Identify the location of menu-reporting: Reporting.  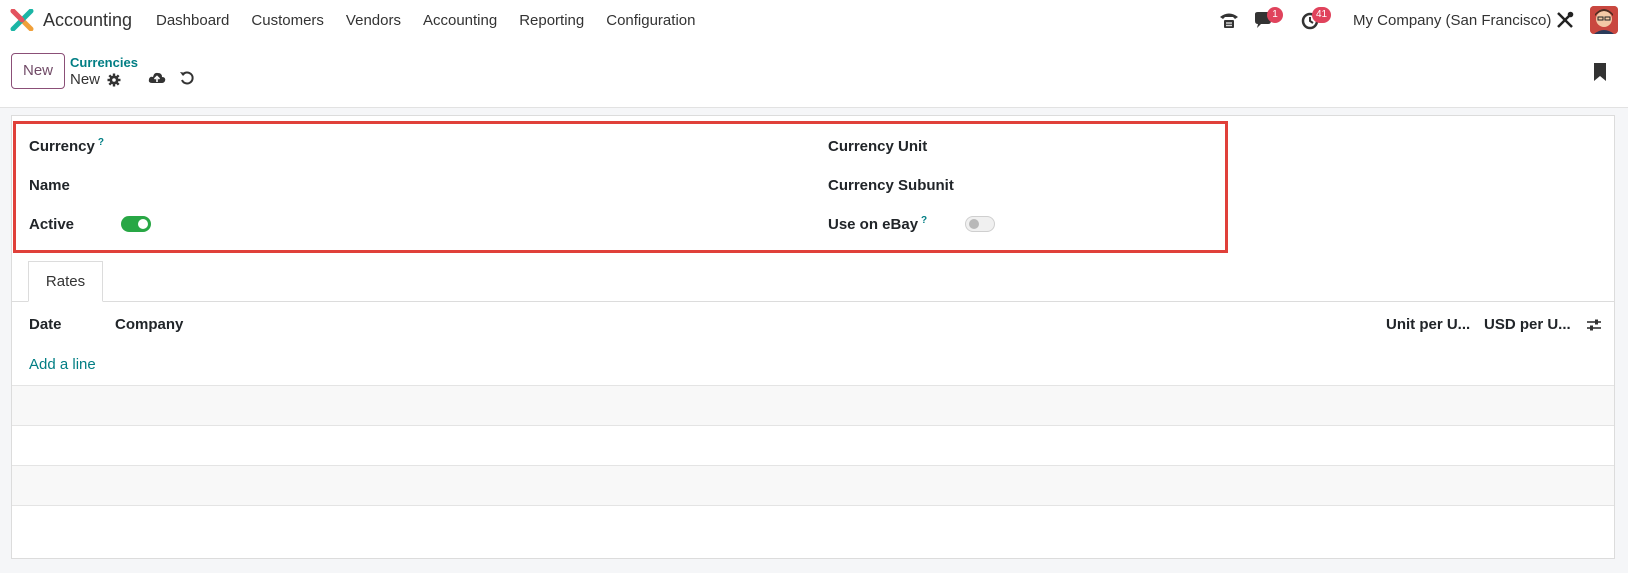
(551, 20).